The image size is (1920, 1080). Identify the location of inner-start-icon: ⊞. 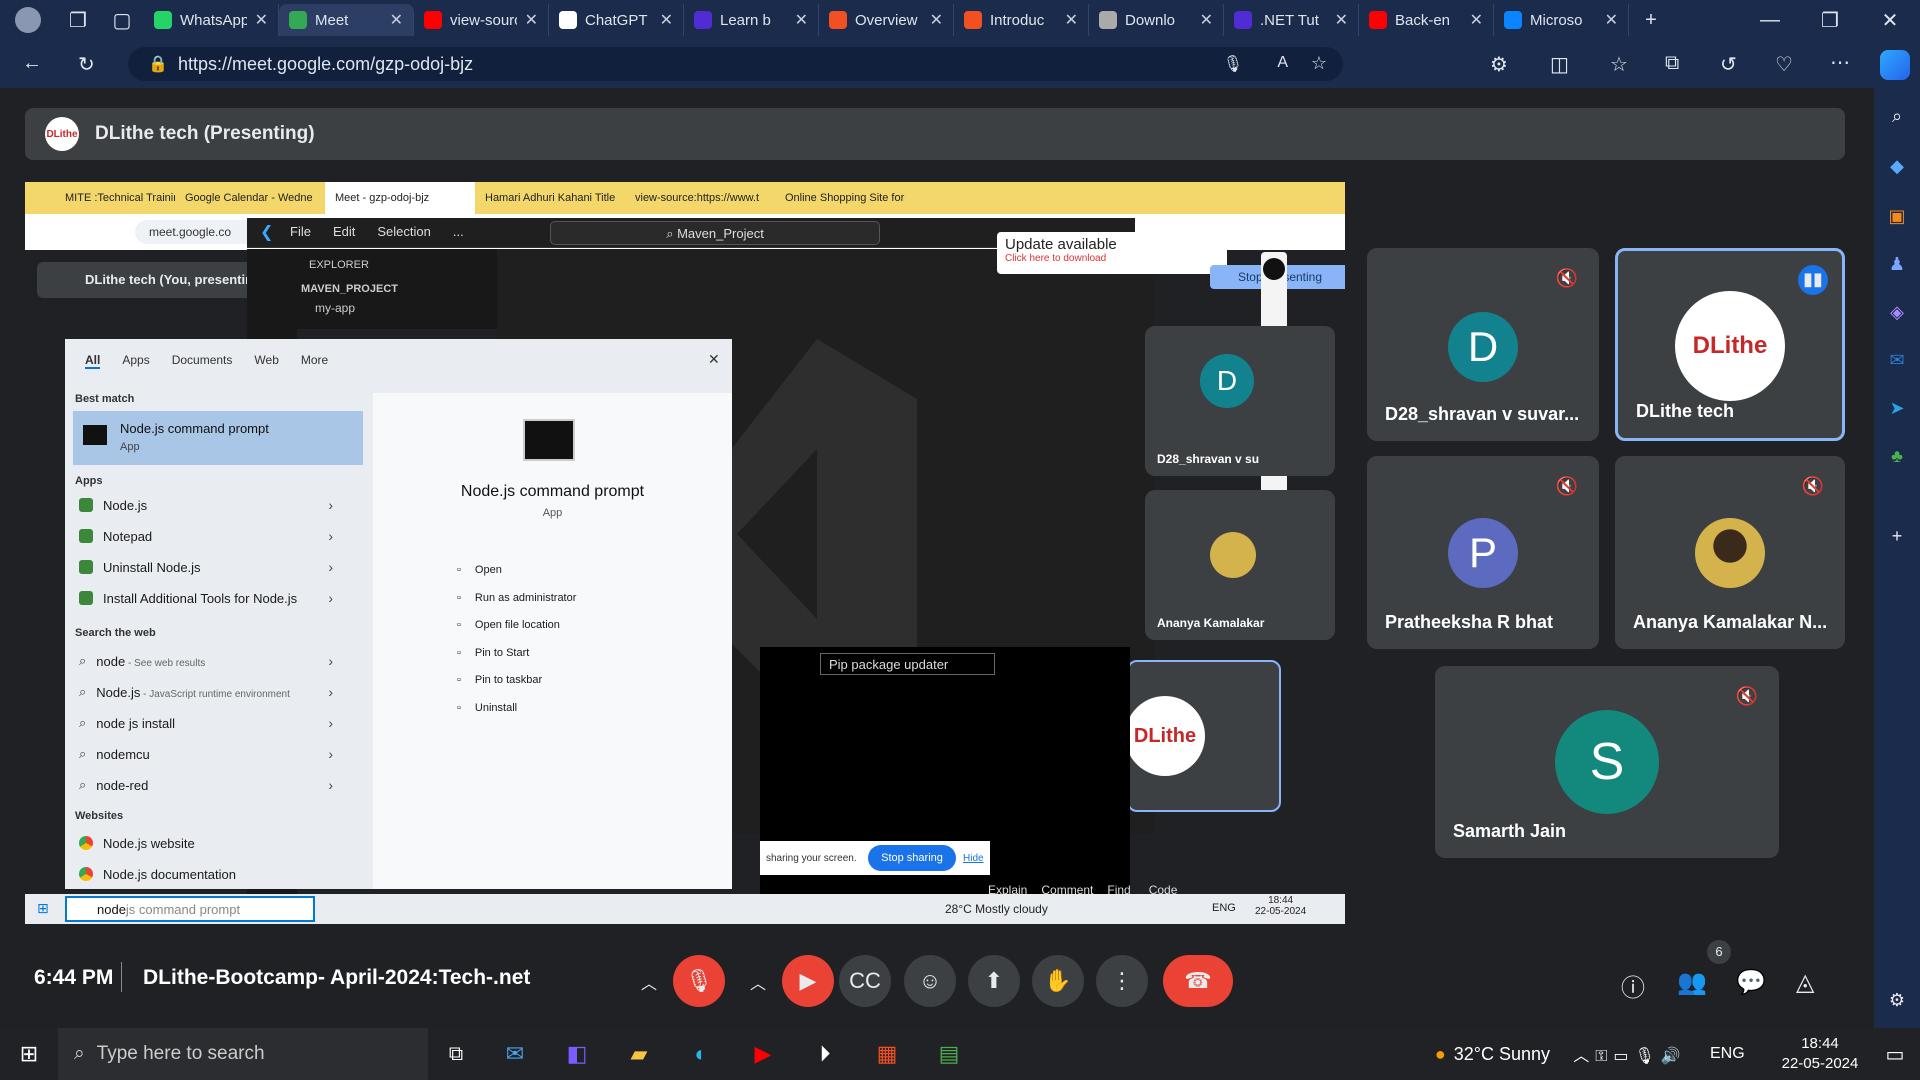
(43, 908).